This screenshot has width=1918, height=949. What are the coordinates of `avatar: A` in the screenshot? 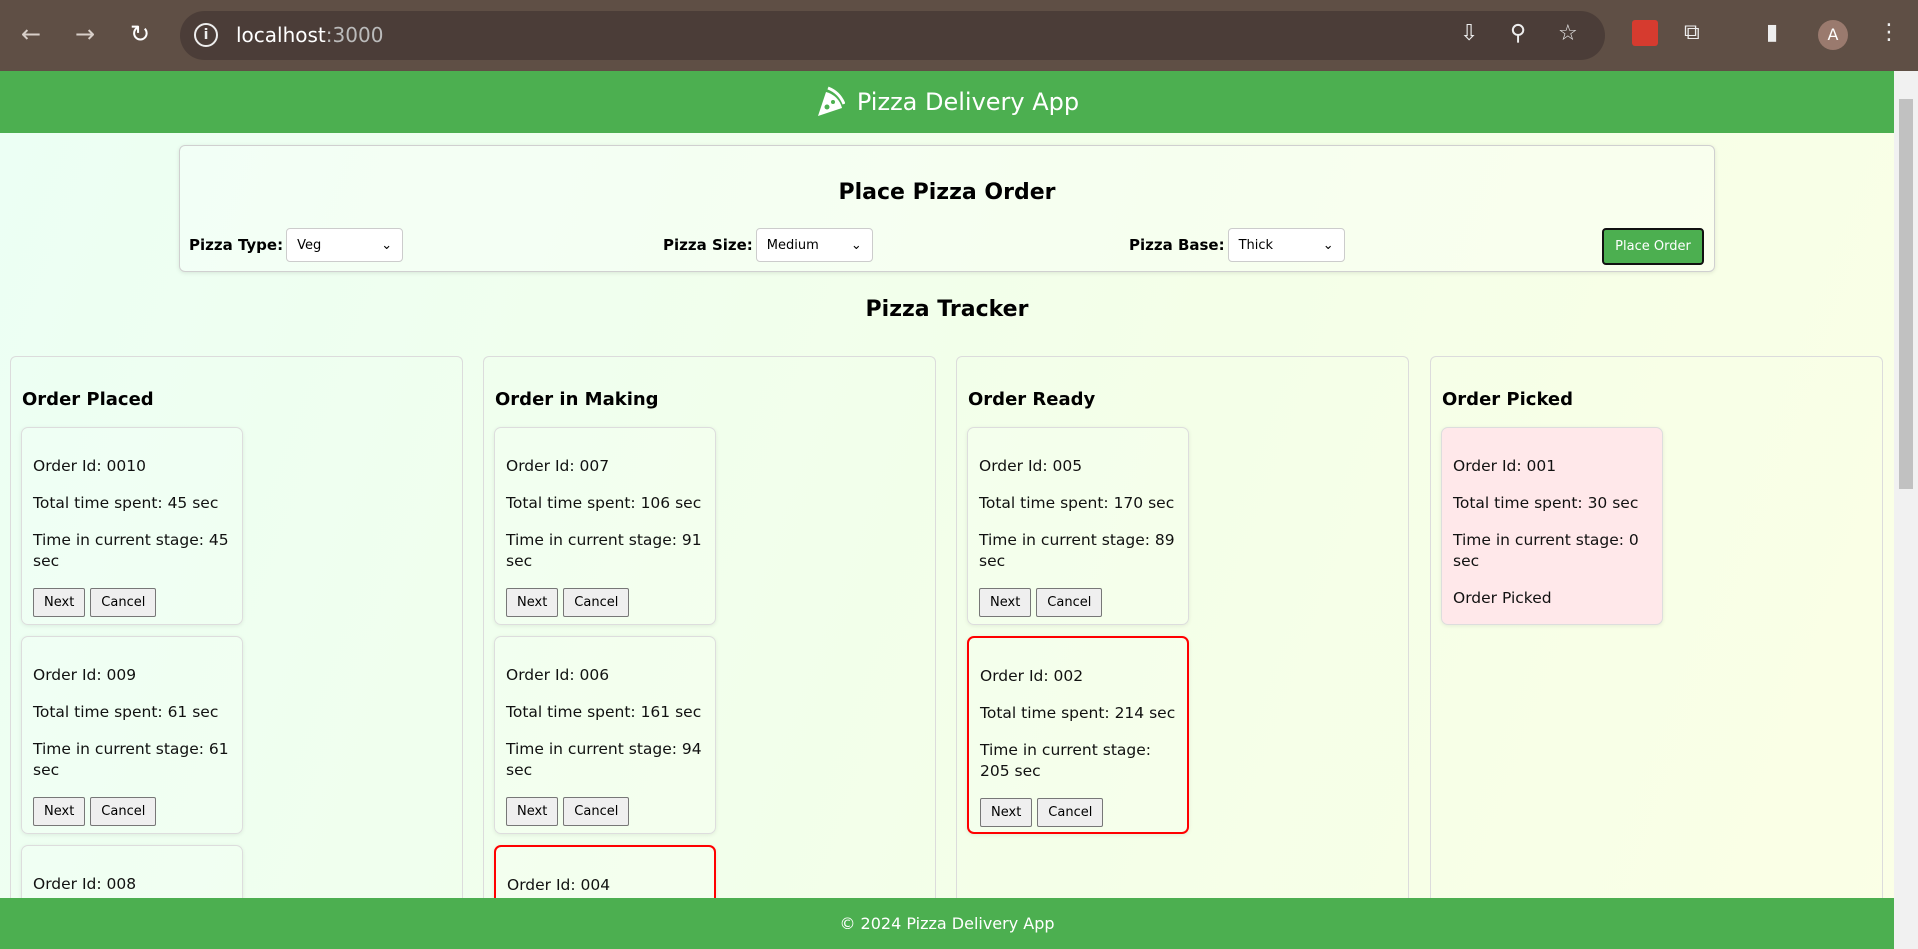 It's located at (1833, 35).